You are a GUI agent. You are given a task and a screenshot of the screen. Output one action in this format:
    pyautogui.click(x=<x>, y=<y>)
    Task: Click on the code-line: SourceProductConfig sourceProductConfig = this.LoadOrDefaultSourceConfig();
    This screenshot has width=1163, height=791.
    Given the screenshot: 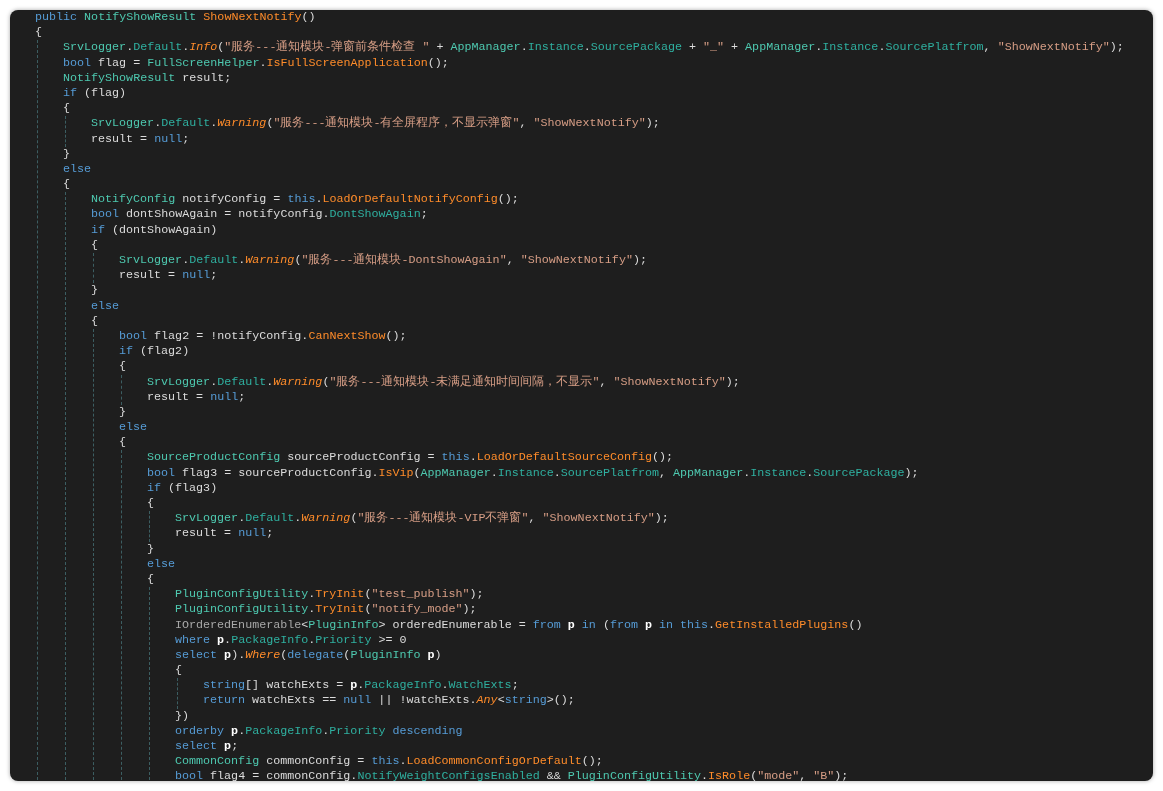 What is the action you would take?
    pyautogui.click(x=410, y=458)
    